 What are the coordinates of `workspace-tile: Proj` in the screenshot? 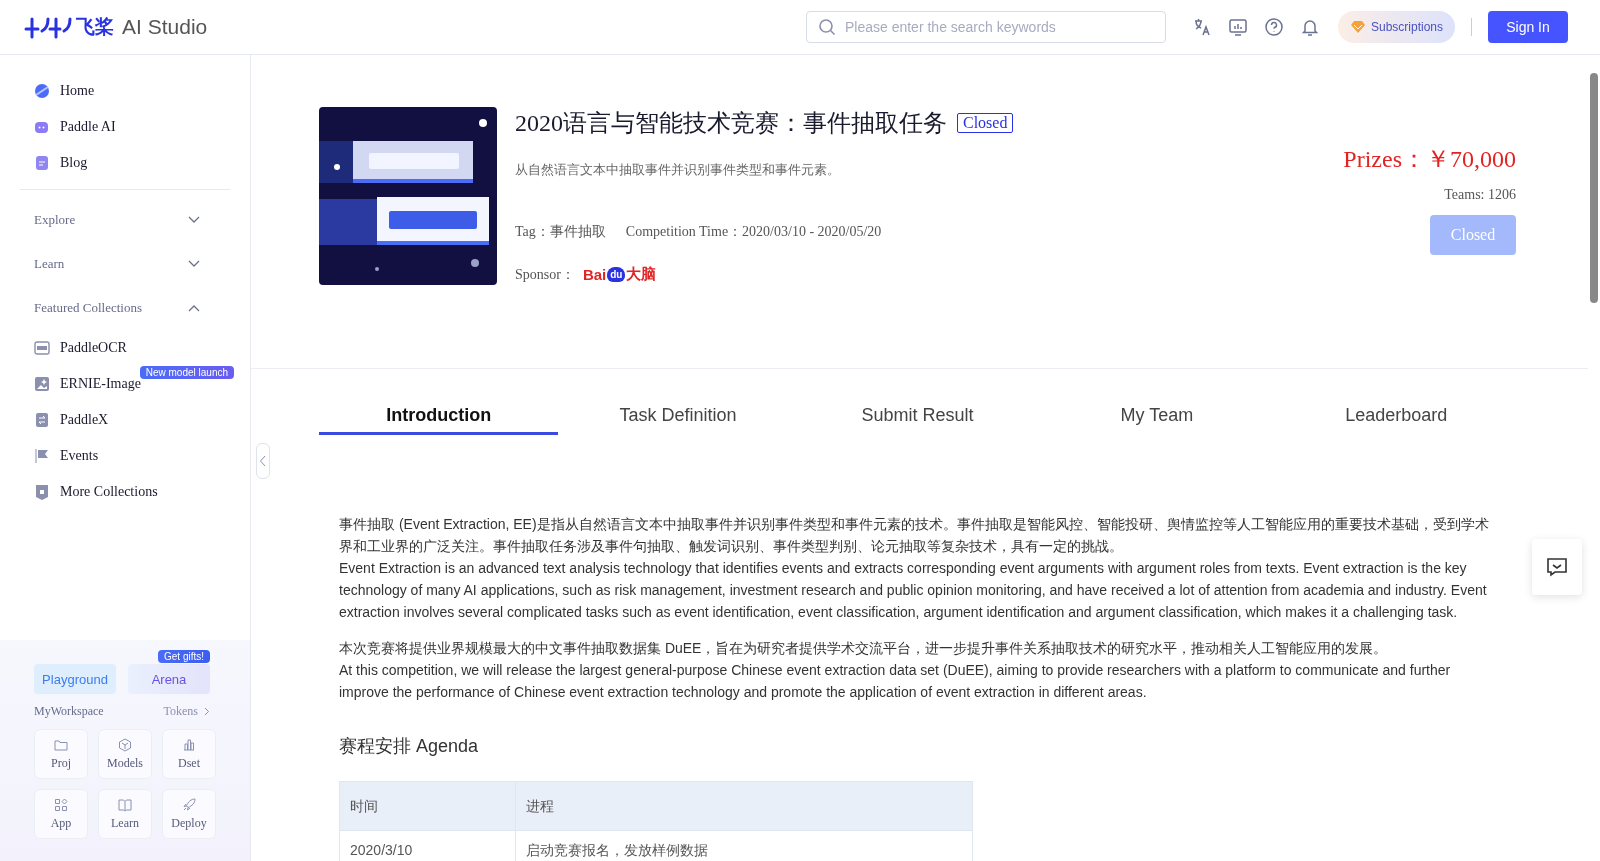 It's located at (61, 754).